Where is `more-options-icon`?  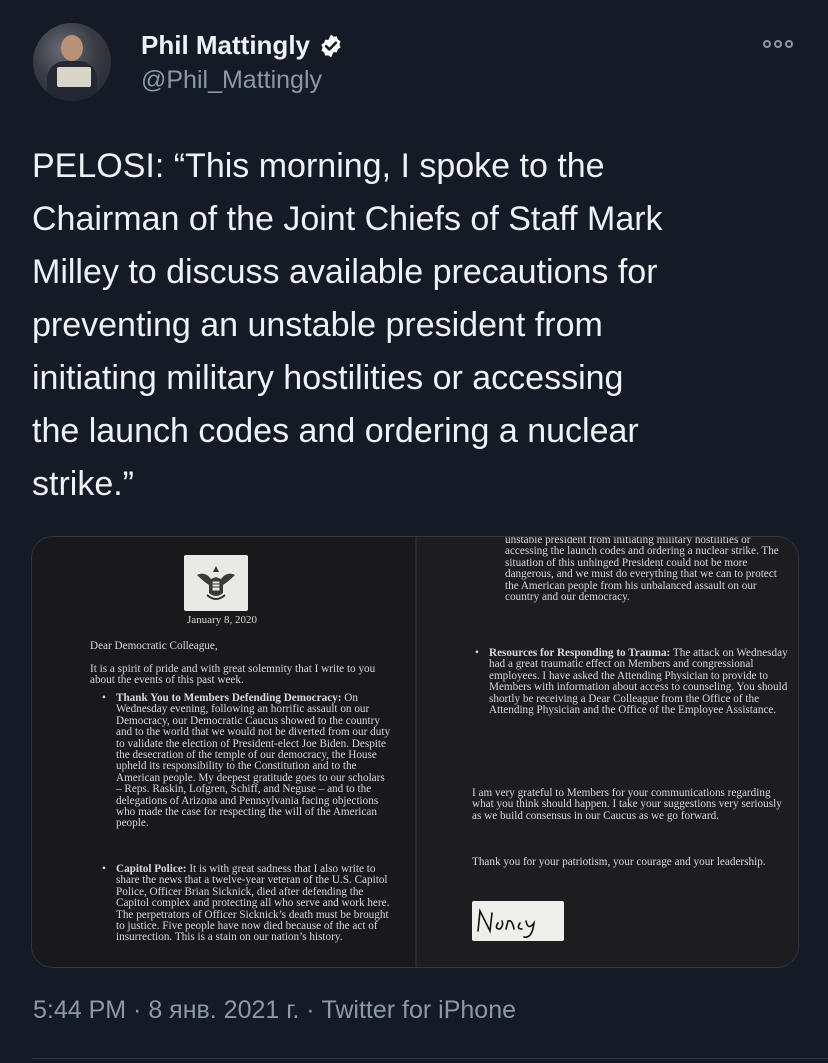
more-options-icon is located at coordinates (780, 44).